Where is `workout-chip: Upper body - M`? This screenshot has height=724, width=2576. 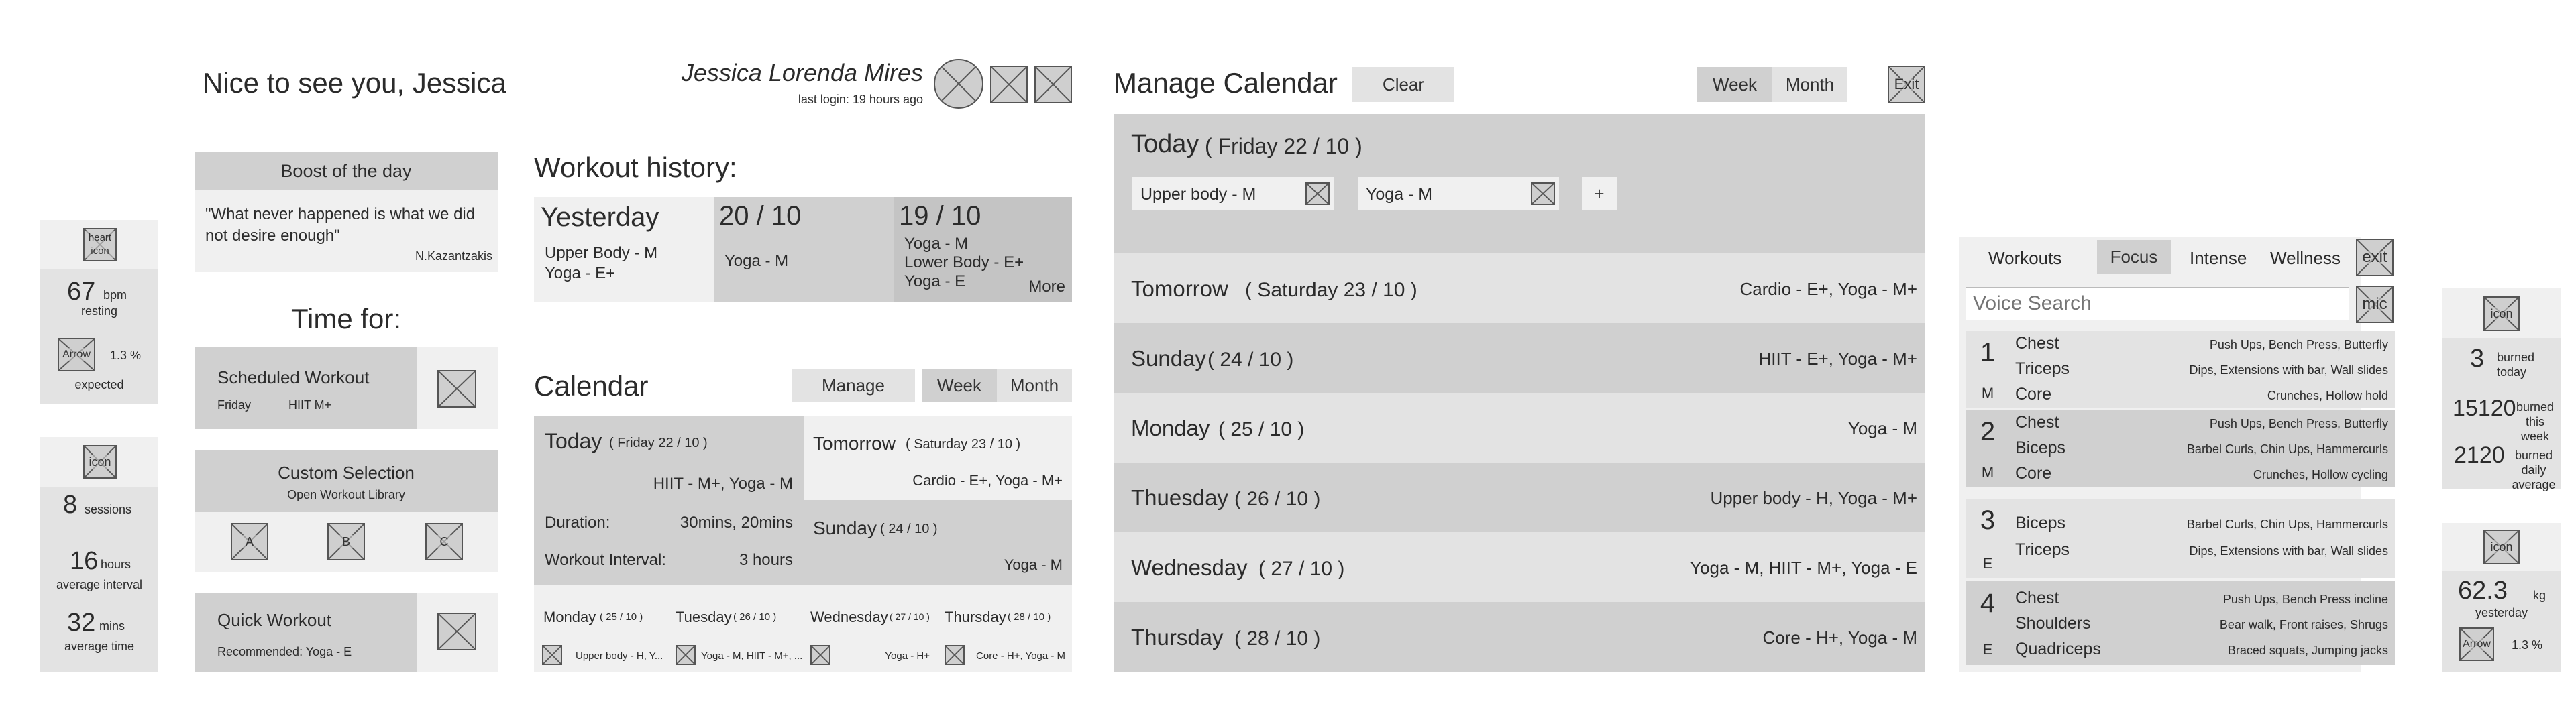 workout-chip: Upper body - M is located at coordinates (1233, 193).